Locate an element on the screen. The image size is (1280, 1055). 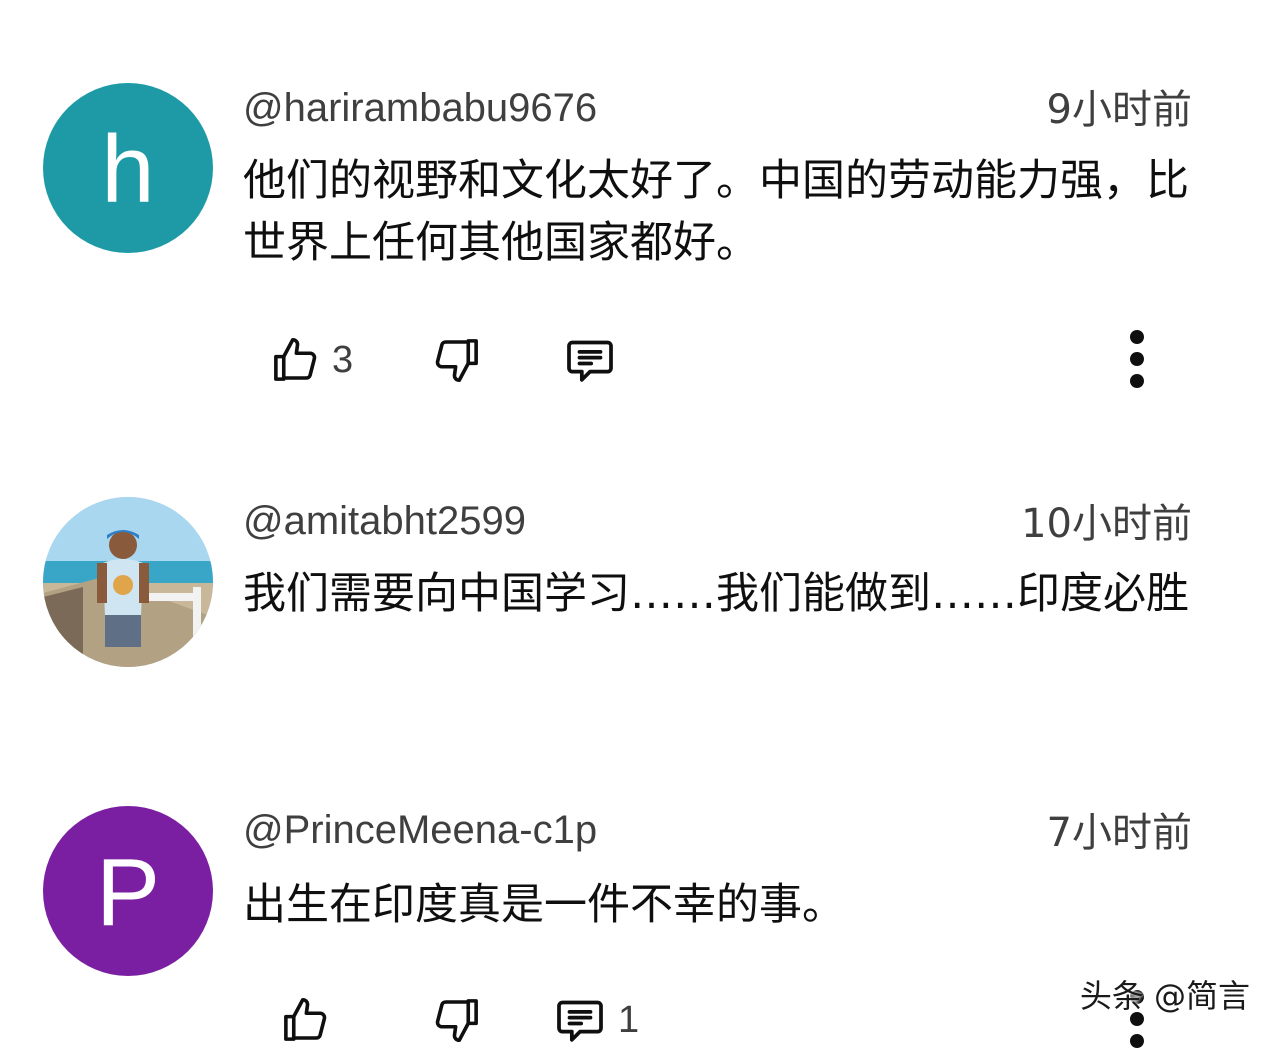
comment-timestamp: 10小时前 is located at coordinates (1106, 524).